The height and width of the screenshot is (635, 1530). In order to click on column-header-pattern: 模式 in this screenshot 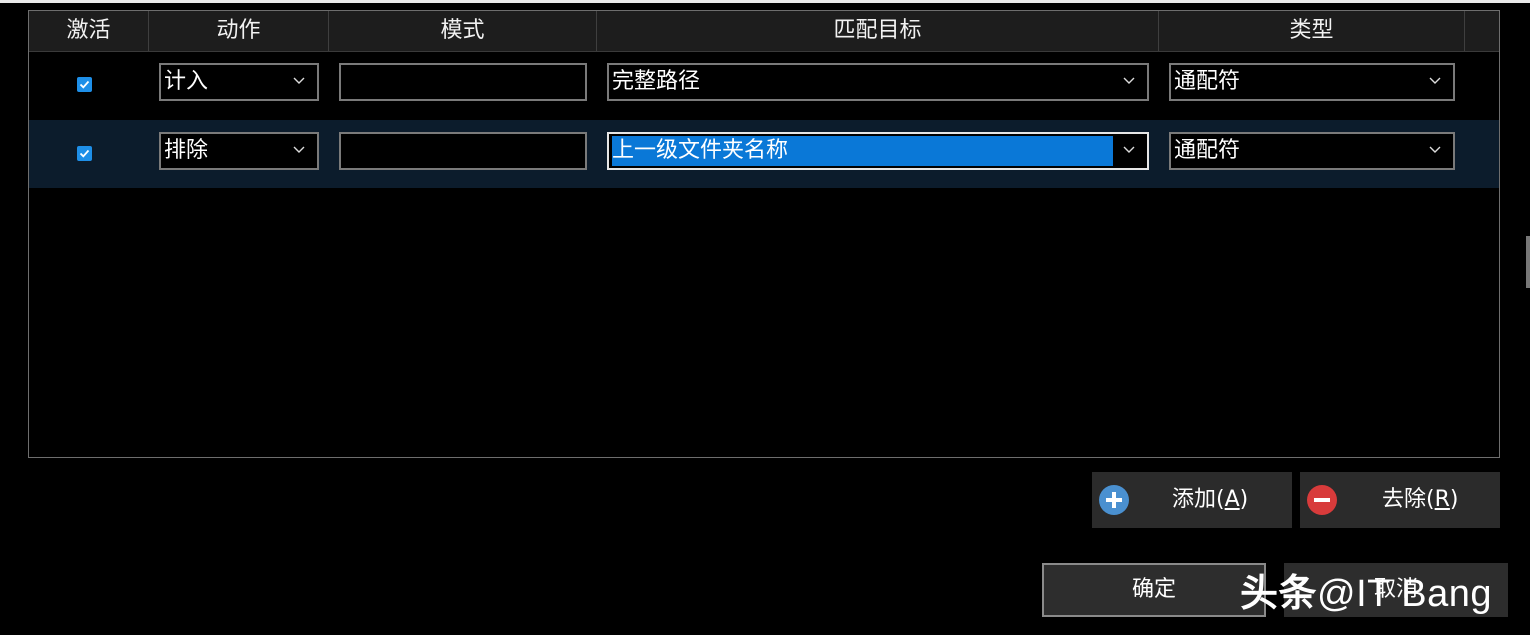, I will do `click(463, 31)`.